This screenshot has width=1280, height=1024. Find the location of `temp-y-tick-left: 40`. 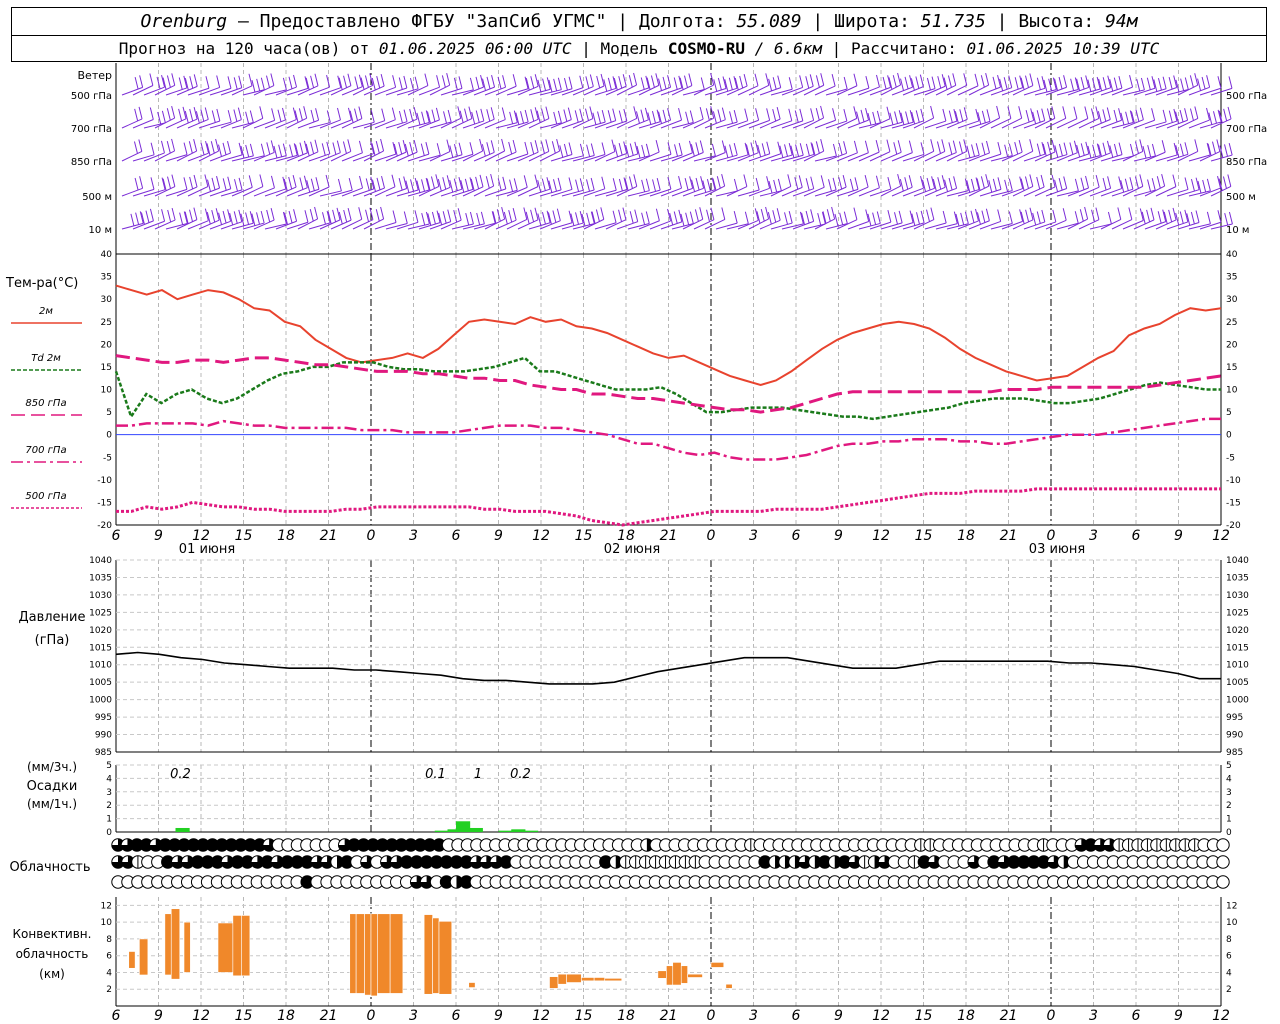

temp-y-tick-left: 40 is located at coordinates (107, 255).